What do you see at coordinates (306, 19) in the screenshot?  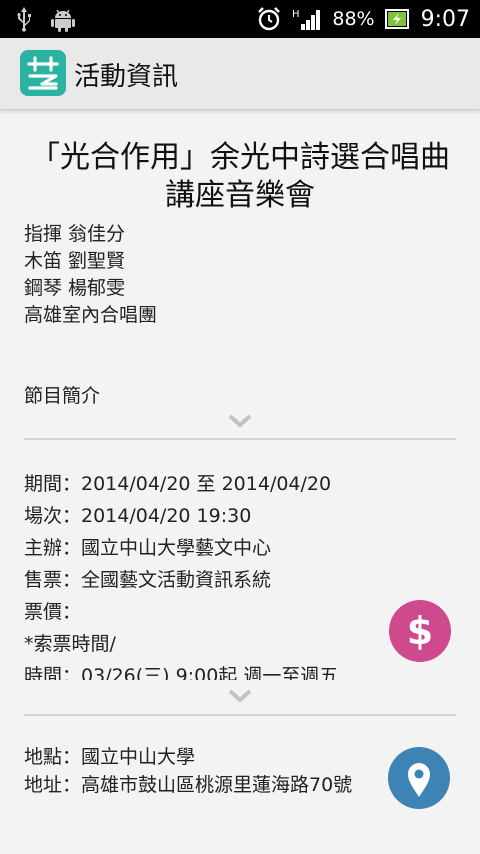 I see `signal-icon: H` at bounding box center [306, 19].